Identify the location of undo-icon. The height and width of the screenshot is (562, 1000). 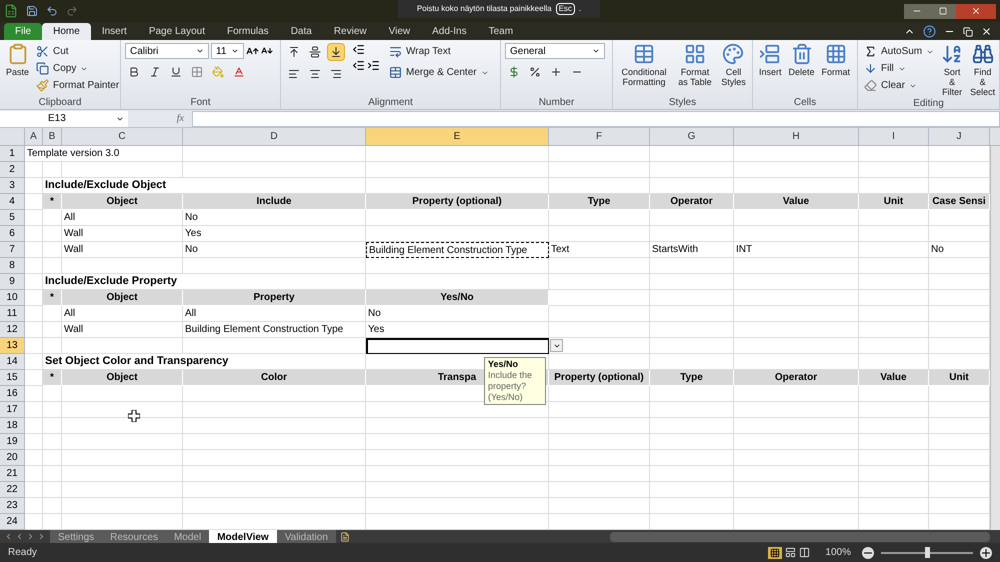
(52, 11).